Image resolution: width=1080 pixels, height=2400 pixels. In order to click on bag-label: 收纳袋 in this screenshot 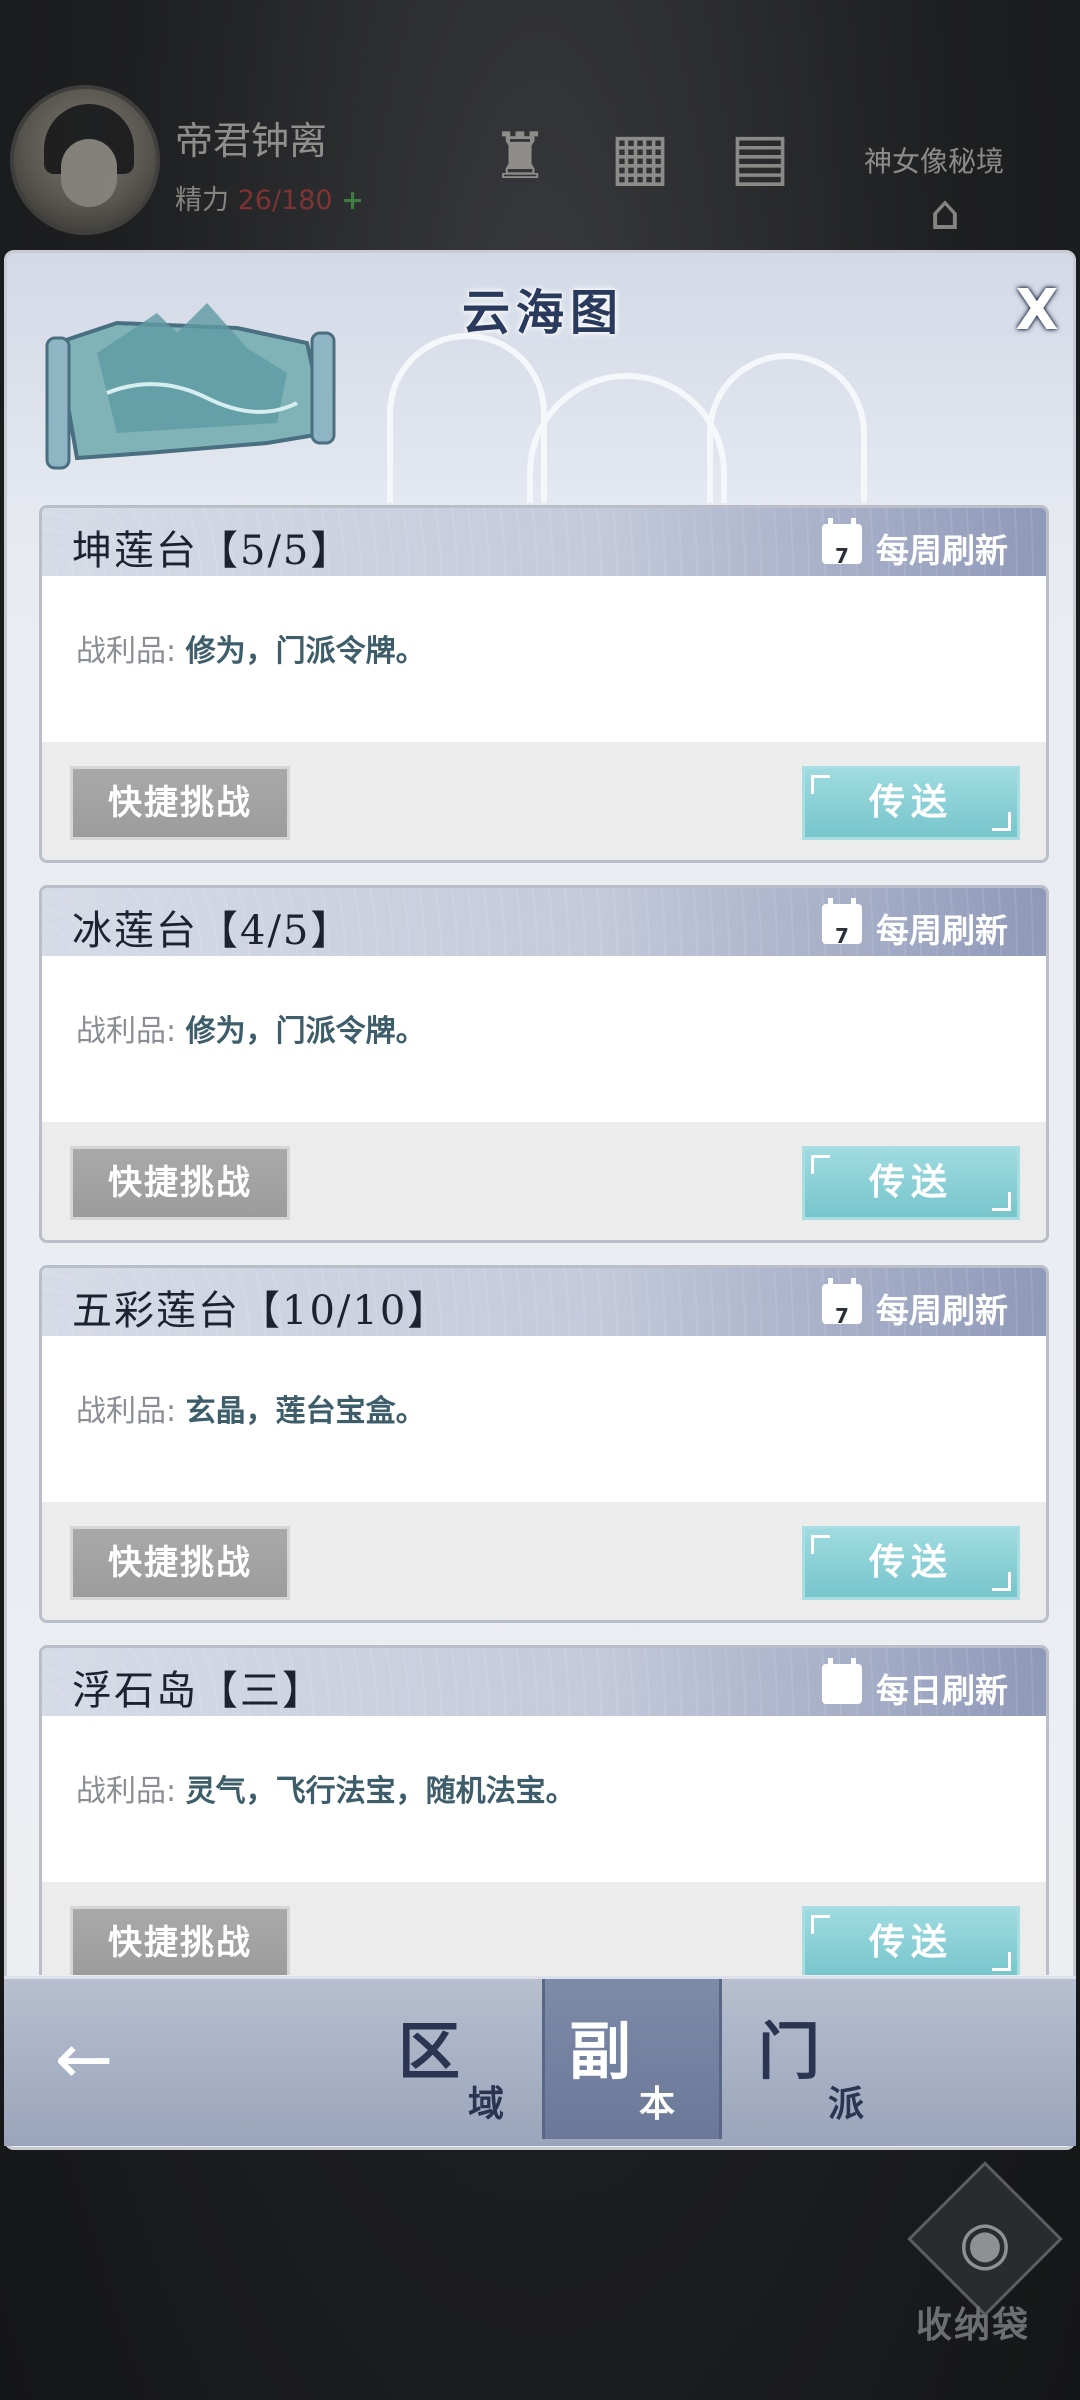, I will do `click(973, 2325)`.